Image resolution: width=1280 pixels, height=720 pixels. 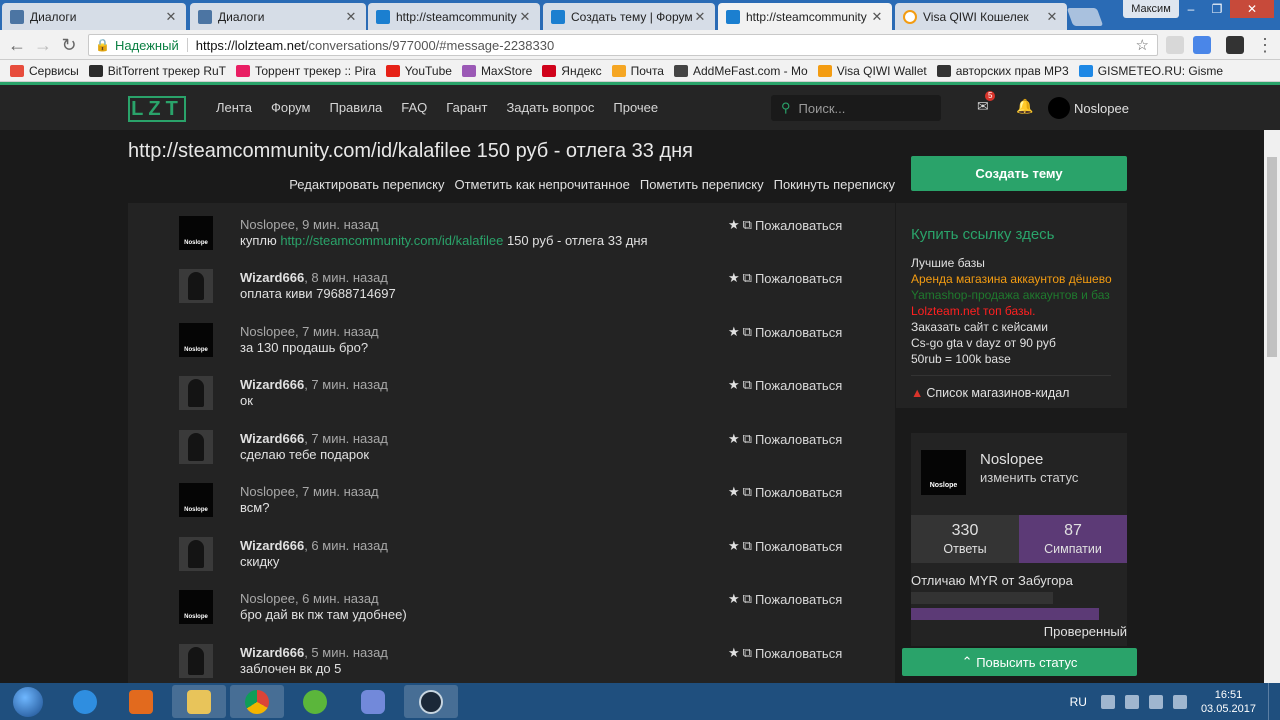 I want to click on minimize-button: –, so click(x=1191, y=9).